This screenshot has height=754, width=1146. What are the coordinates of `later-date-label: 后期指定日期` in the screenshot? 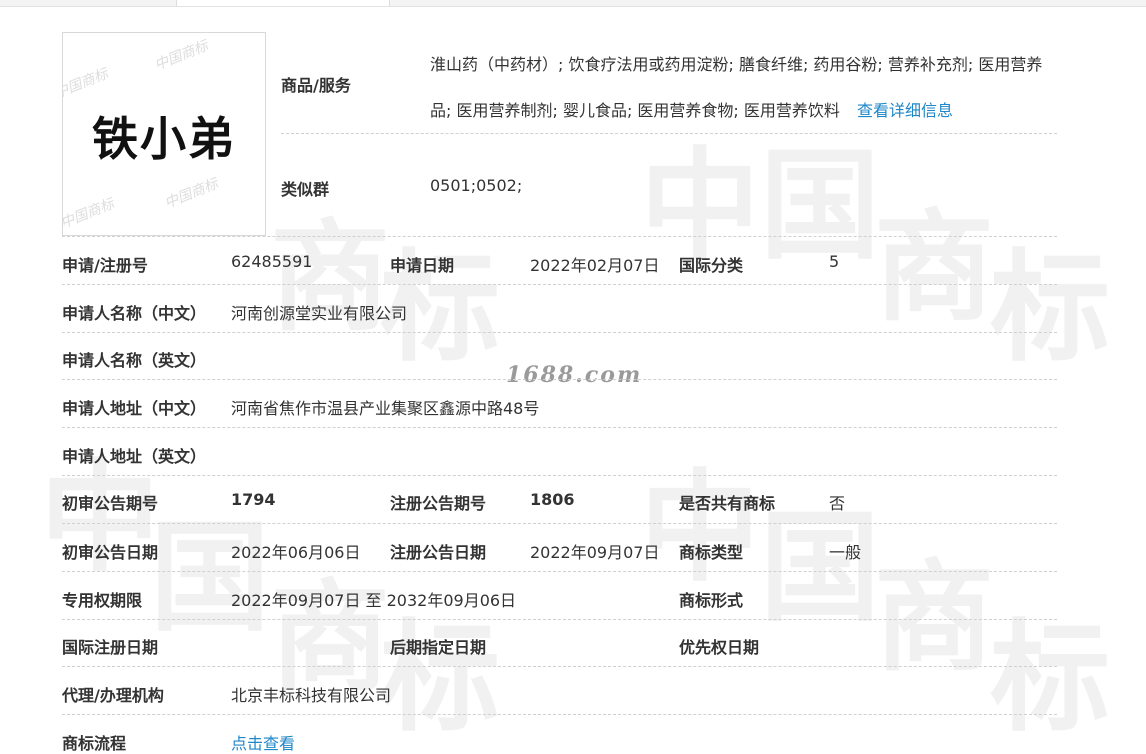 It's located at (438, 647).